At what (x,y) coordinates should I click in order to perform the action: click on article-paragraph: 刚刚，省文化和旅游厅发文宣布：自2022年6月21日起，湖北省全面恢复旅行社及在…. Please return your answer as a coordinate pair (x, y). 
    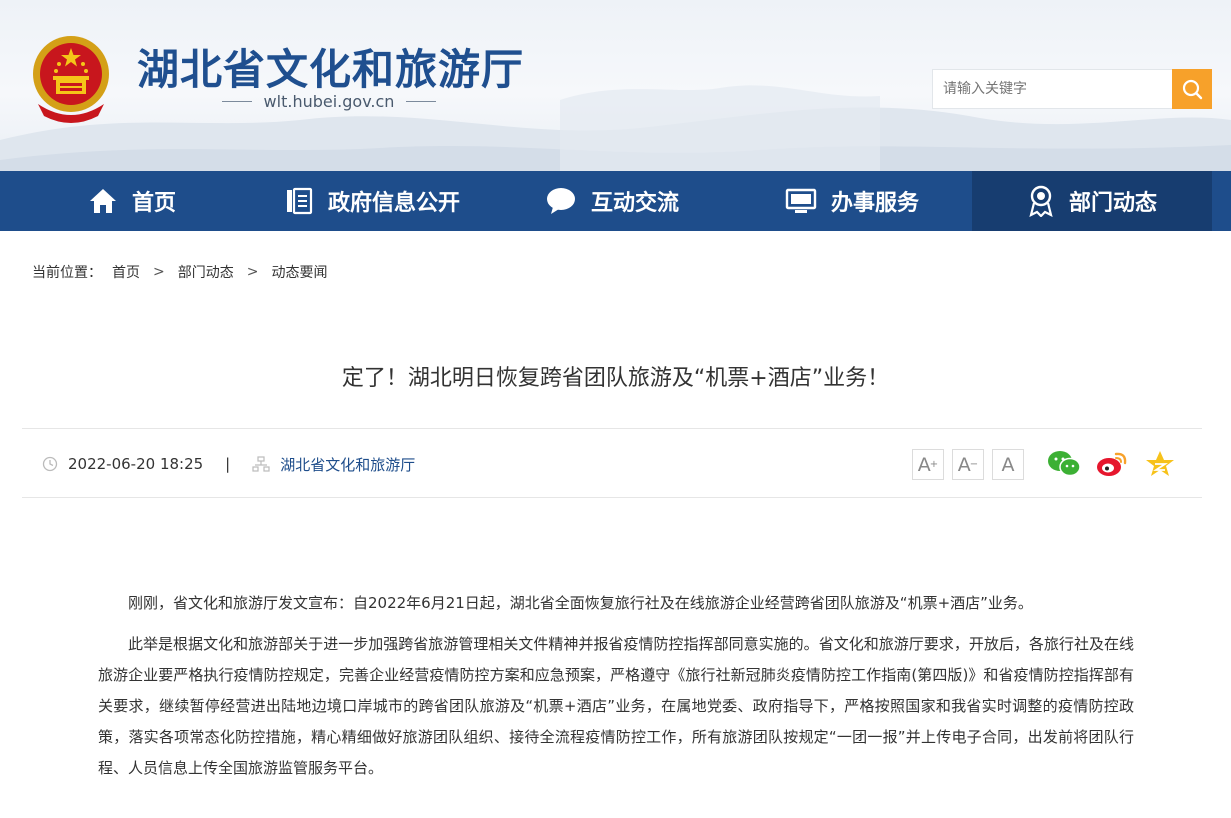
    Looking at the image, I should click on (580, 603).